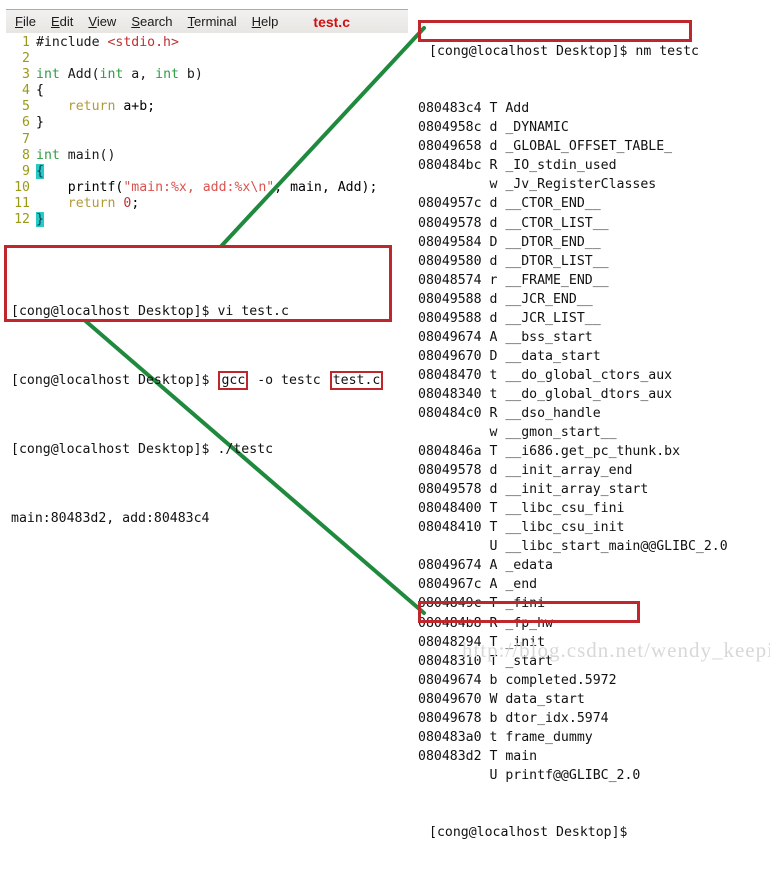 This screenshot has width=770, height=880. I want to click on symbol-name: printf@@GLIBC_2.0, so click(573, 775).